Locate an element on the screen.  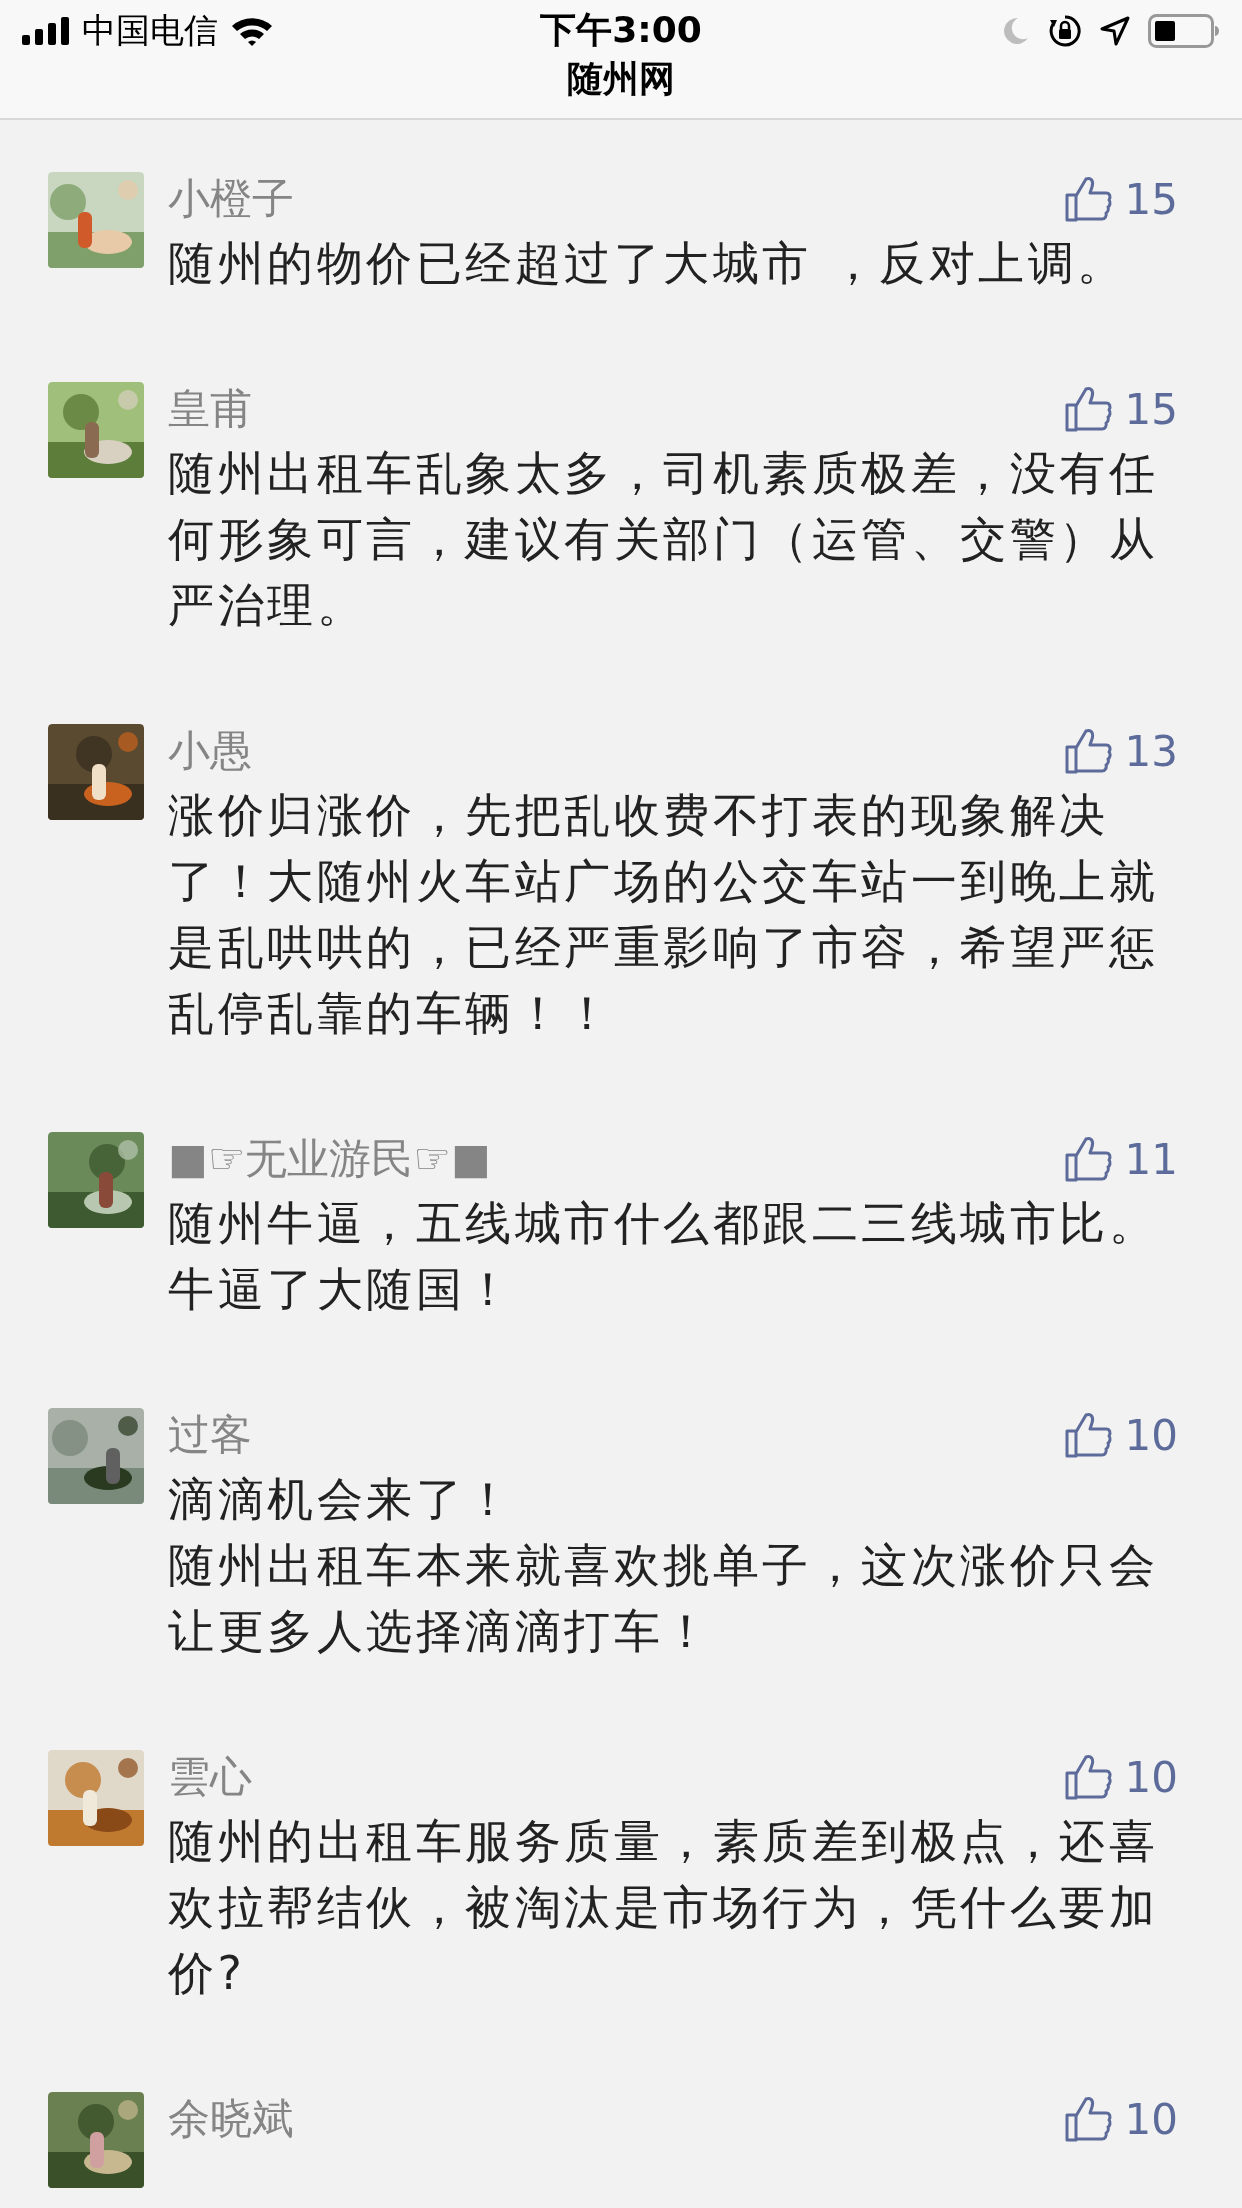
commenter-name: 小橙子 is located at coordinates (231, 199).